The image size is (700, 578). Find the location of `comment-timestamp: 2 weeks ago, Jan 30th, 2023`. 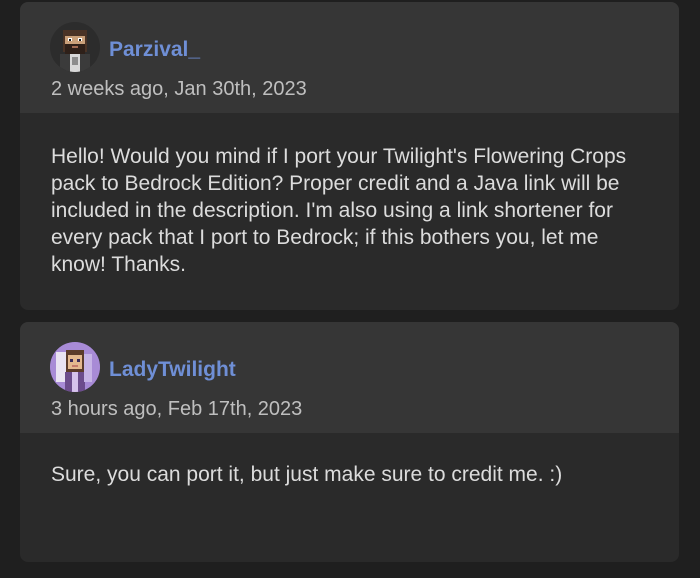

comment-timestamp: 2 weeks ago, Jan 30th, 2023 is located at coordinates (179, 89).